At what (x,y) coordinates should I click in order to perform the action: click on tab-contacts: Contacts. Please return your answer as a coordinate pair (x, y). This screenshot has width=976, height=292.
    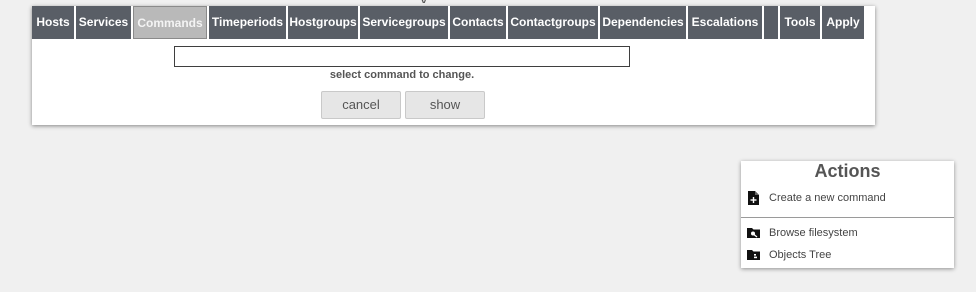
    Looking at the image, I should click on (478, 22).